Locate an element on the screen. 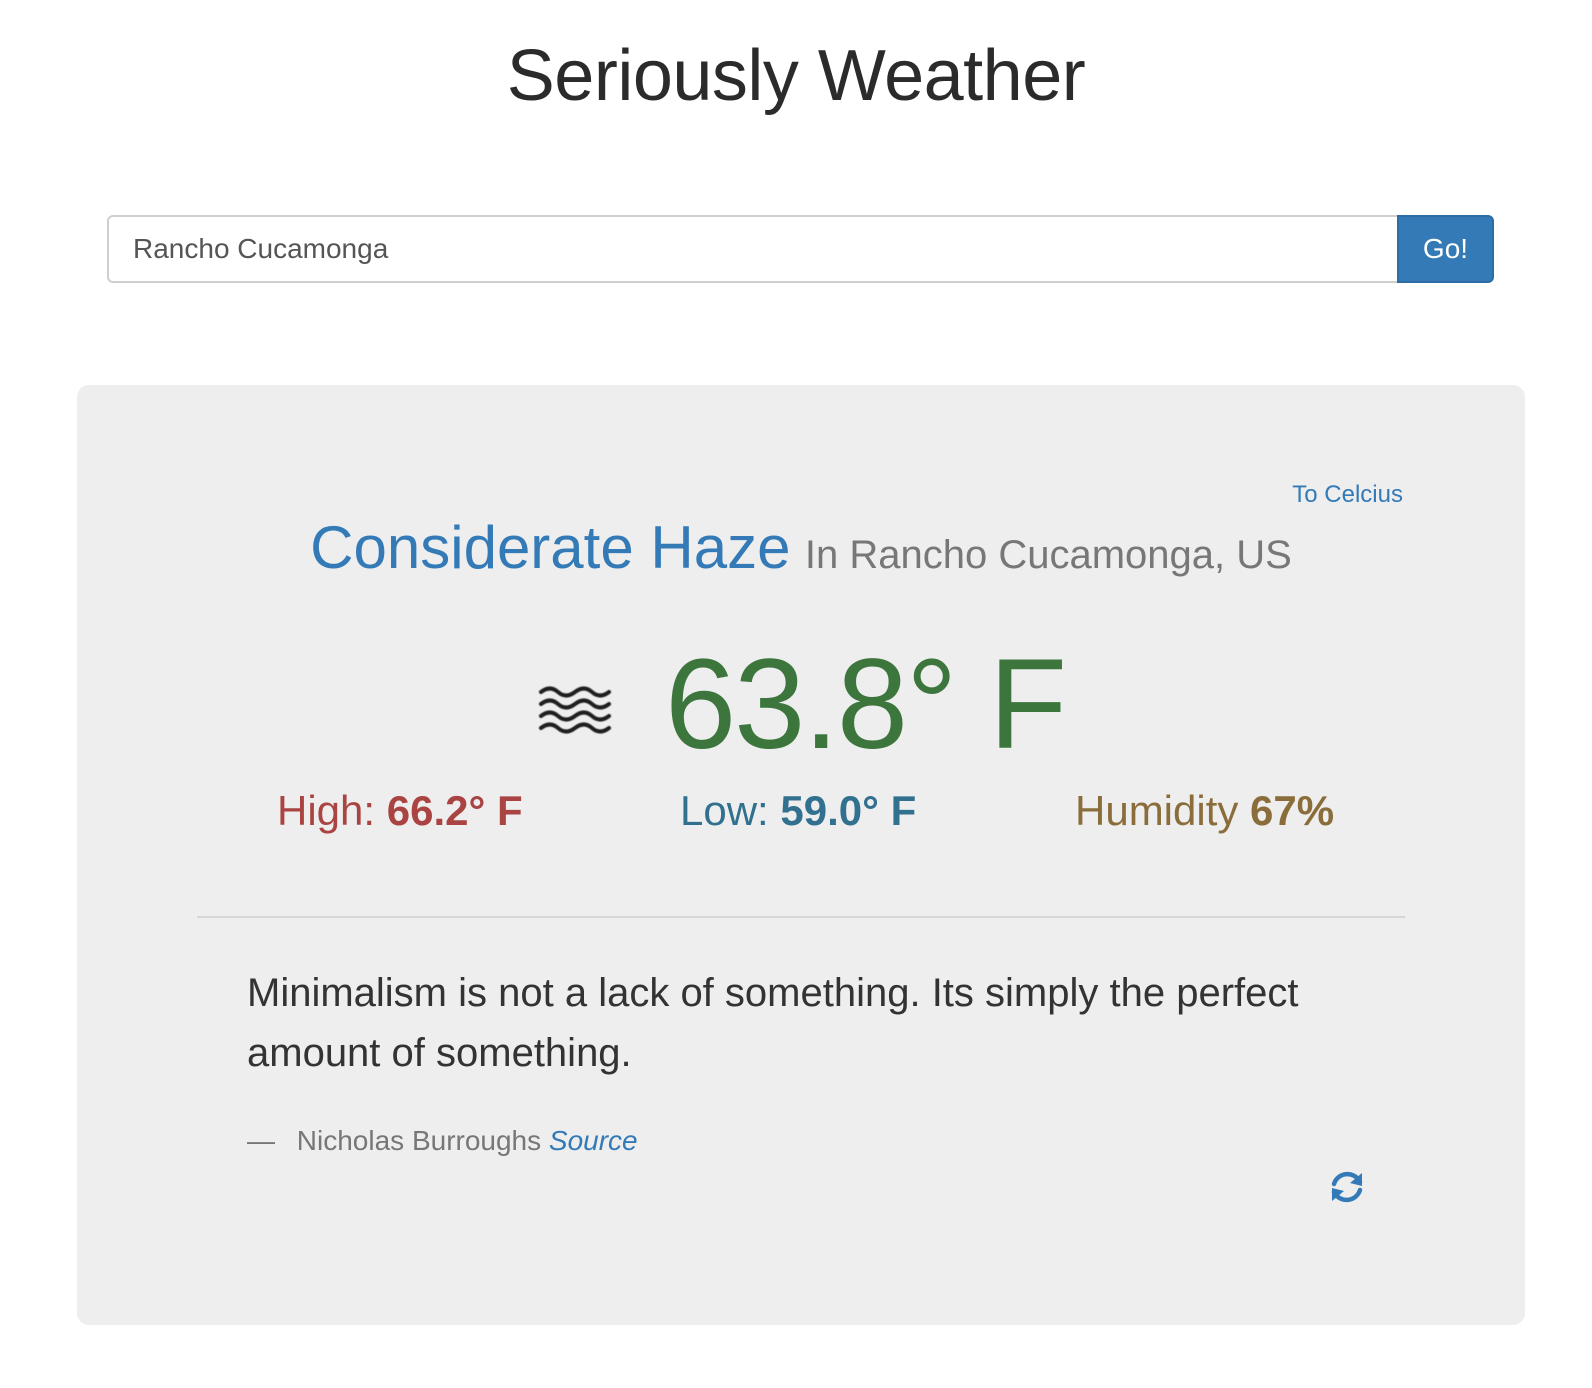 The width and height of the screenshot is (1592, 1388). quote-source-link: Source is located at coordinates (593, 1140).